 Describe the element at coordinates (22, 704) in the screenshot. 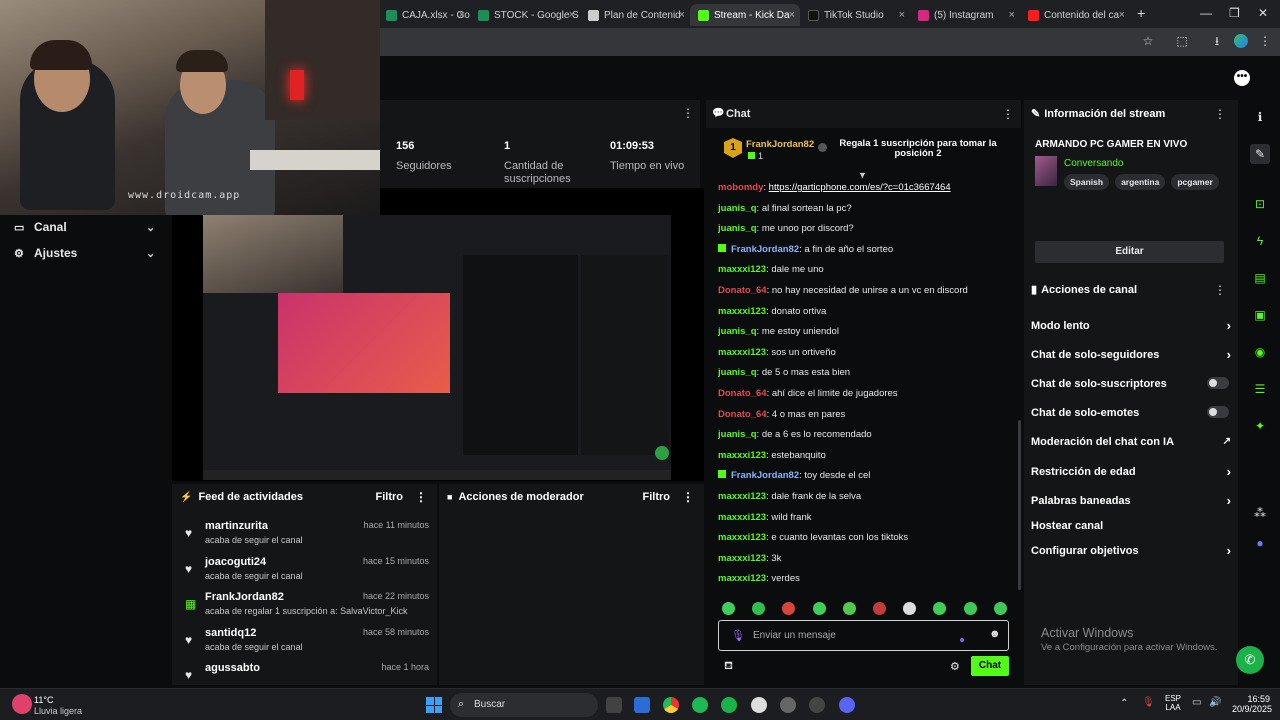

I see `weather-icon` at that location.